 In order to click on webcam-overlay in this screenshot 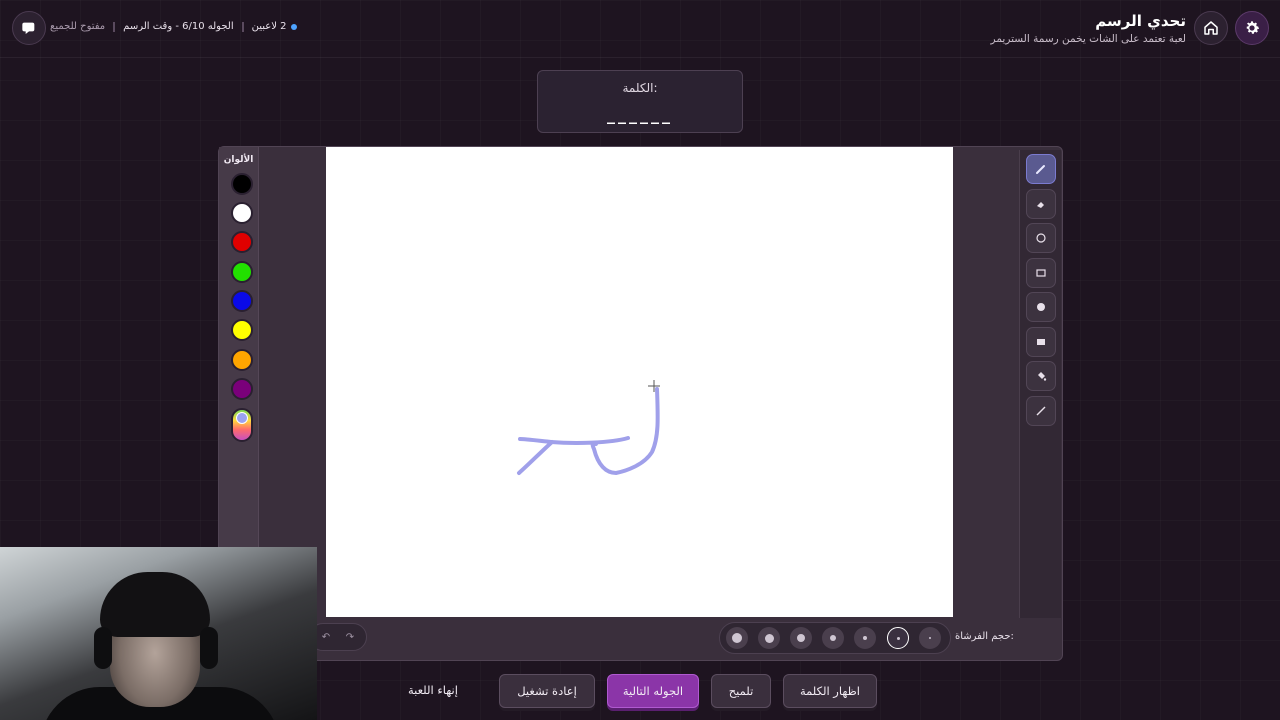, I will do `click(158, 633)`.